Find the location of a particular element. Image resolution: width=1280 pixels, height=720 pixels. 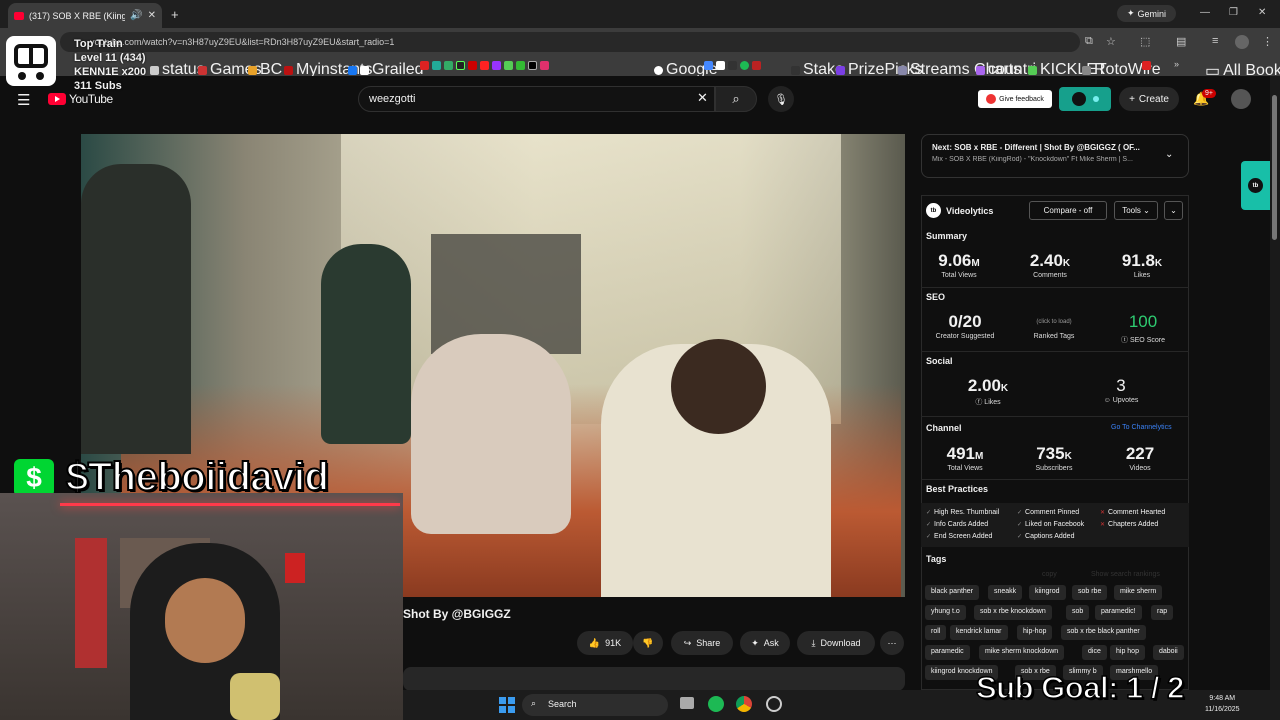

obs-icon is located at coordinates (774, 704).